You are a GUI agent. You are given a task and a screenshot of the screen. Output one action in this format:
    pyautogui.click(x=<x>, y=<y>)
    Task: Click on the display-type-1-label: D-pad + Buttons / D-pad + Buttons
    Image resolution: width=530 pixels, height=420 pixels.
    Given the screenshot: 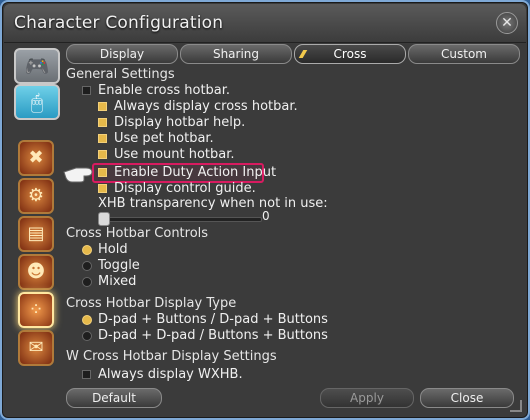 What is the action you would take?
    pyautogui.click(x=213, y=319)
    